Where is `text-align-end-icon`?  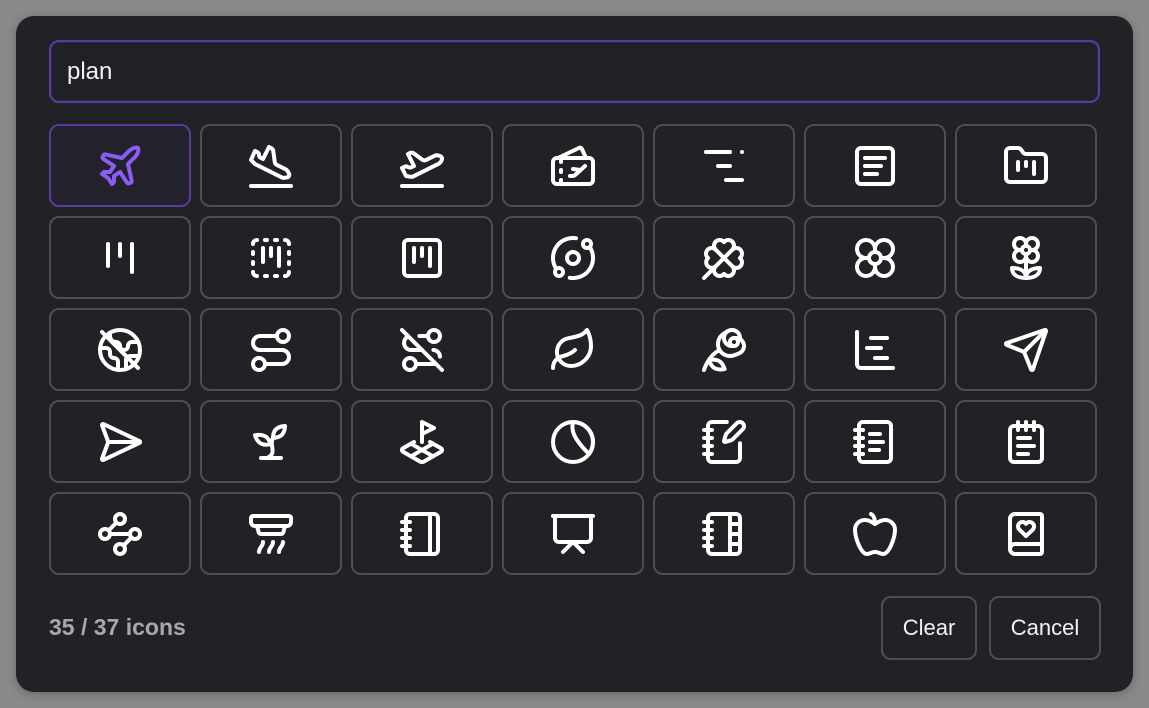
text-align-end-icon is located at coordinates (724, 165).